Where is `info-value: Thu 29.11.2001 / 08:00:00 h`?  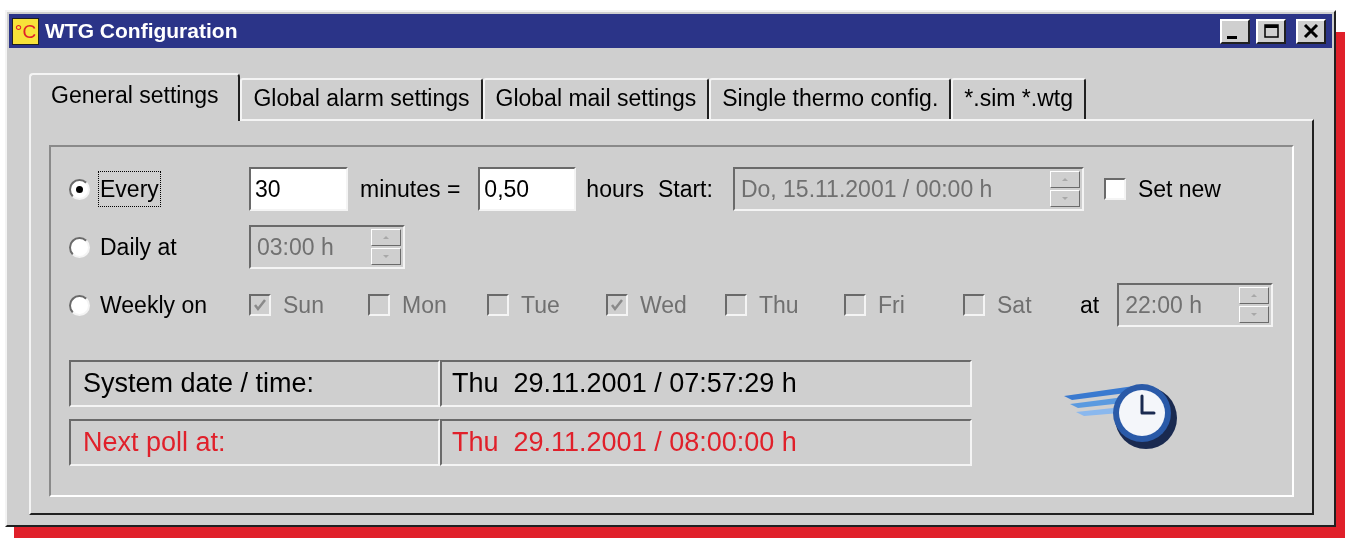
info-value: Thu 29.11.2001 / 08:00:00 h is located at coordinates (706, 442).